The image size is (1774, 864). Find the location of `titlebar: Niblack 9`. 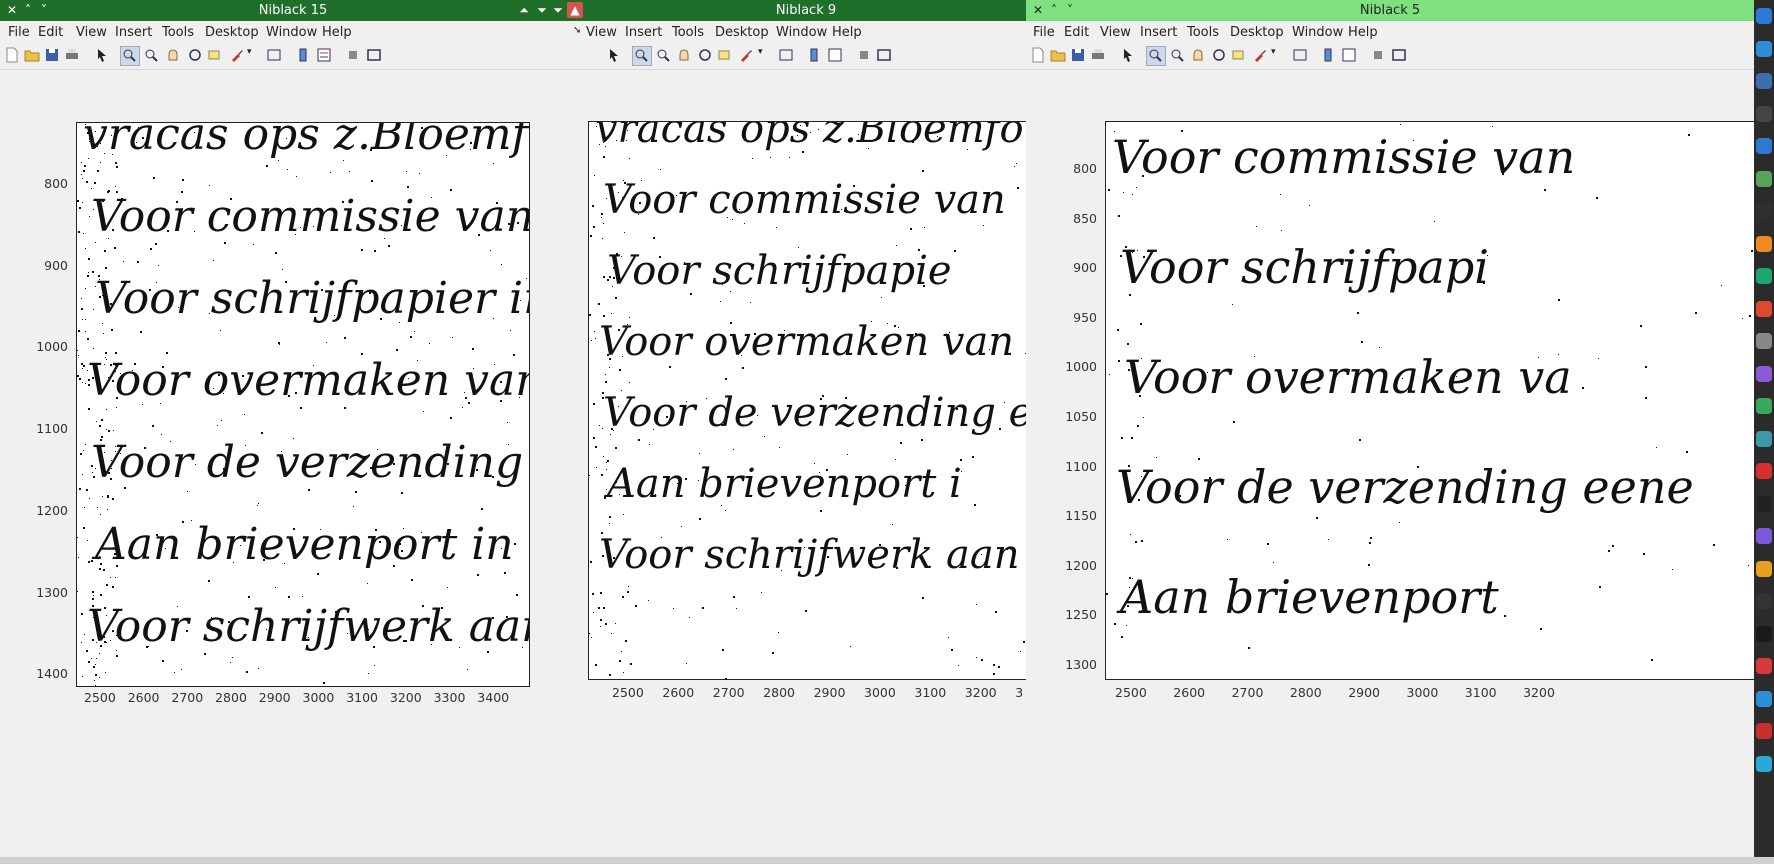

titlebar: Niblack 9 is located at coordinates (806, 10).